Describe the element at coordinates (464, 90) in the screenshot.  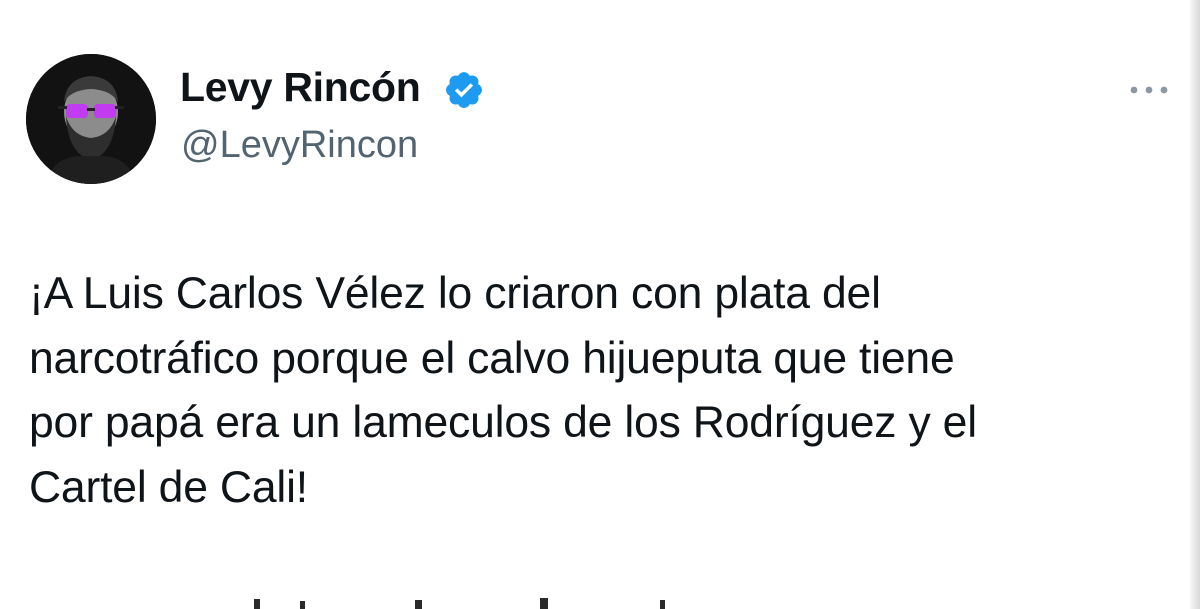
I see `verified-badge-icon` at that location.